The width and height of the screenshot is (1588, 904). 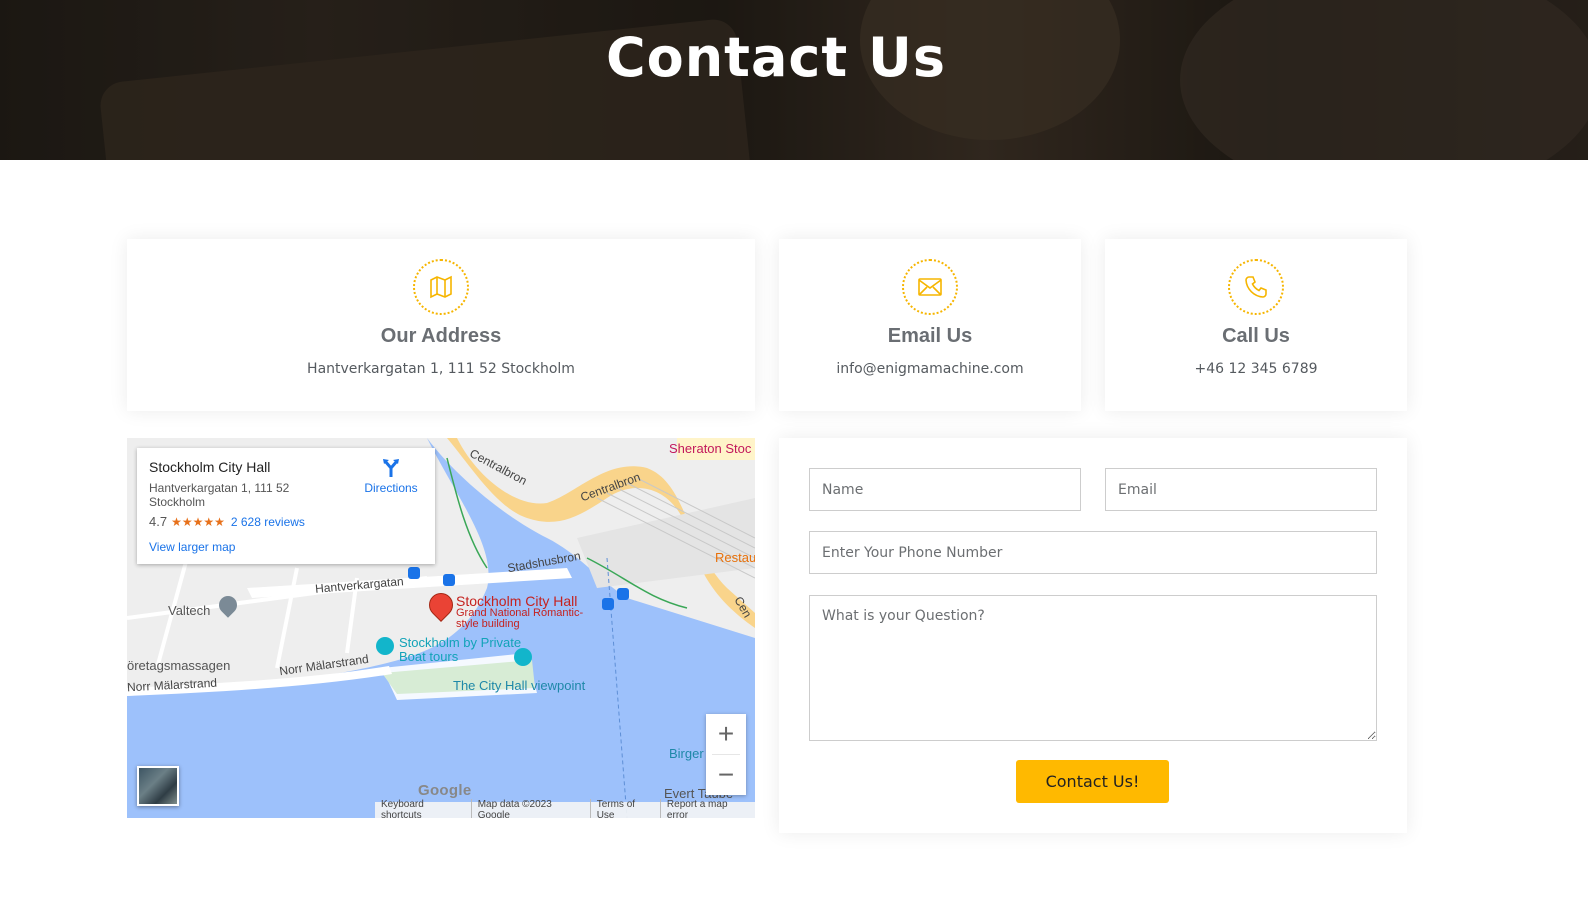 What do you see at coordinates (531, 808) in the screenshot?
I see `map-data-text: Map data ©2023 Google` at bounding box center [531, 808].